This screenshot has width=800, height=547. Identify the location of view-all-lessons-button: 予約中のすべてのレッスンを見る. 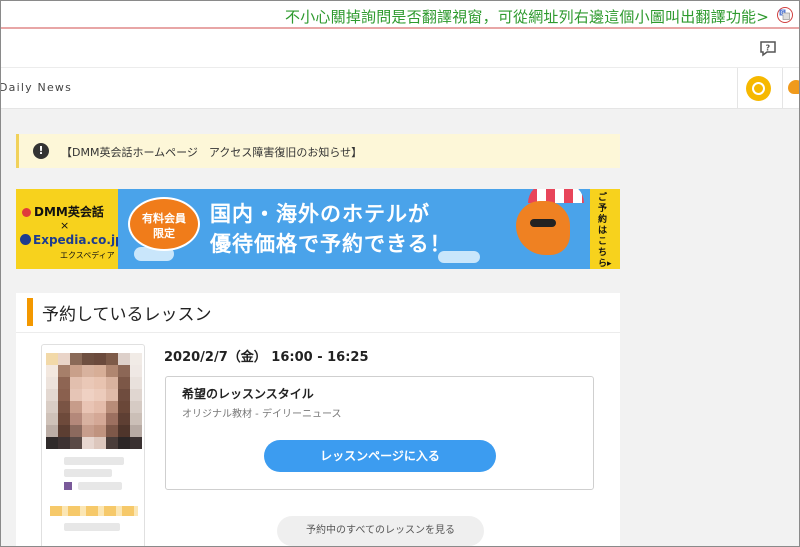
(380, 531).